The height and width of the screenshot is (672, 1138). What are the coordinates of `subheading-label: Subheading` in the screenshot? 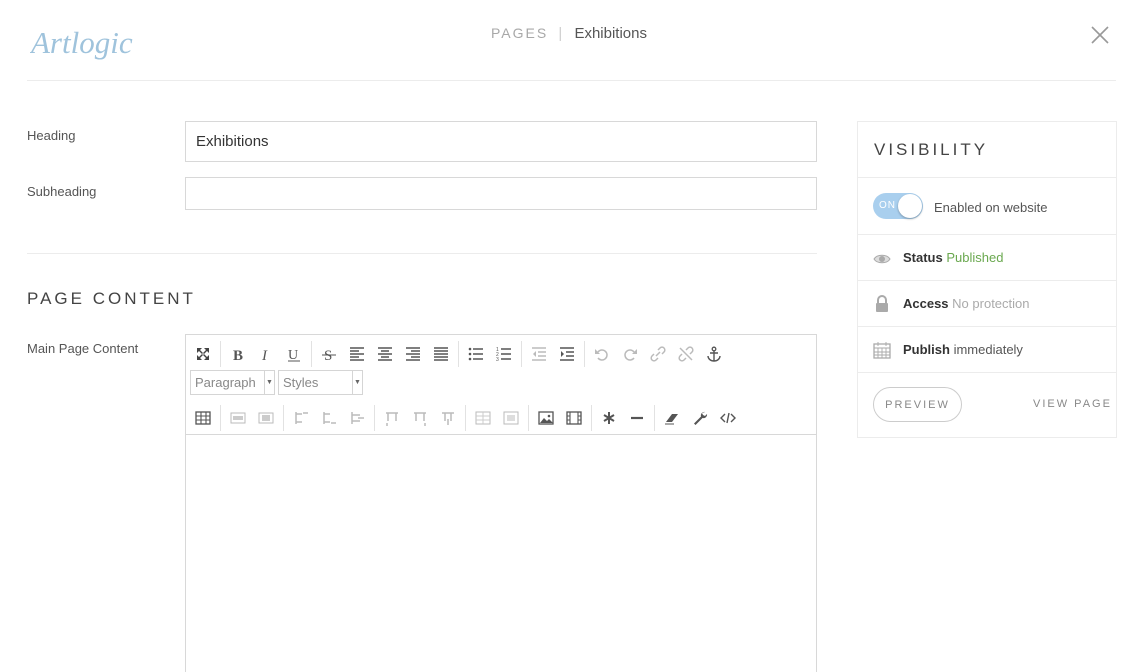 It's located at (62, 191).